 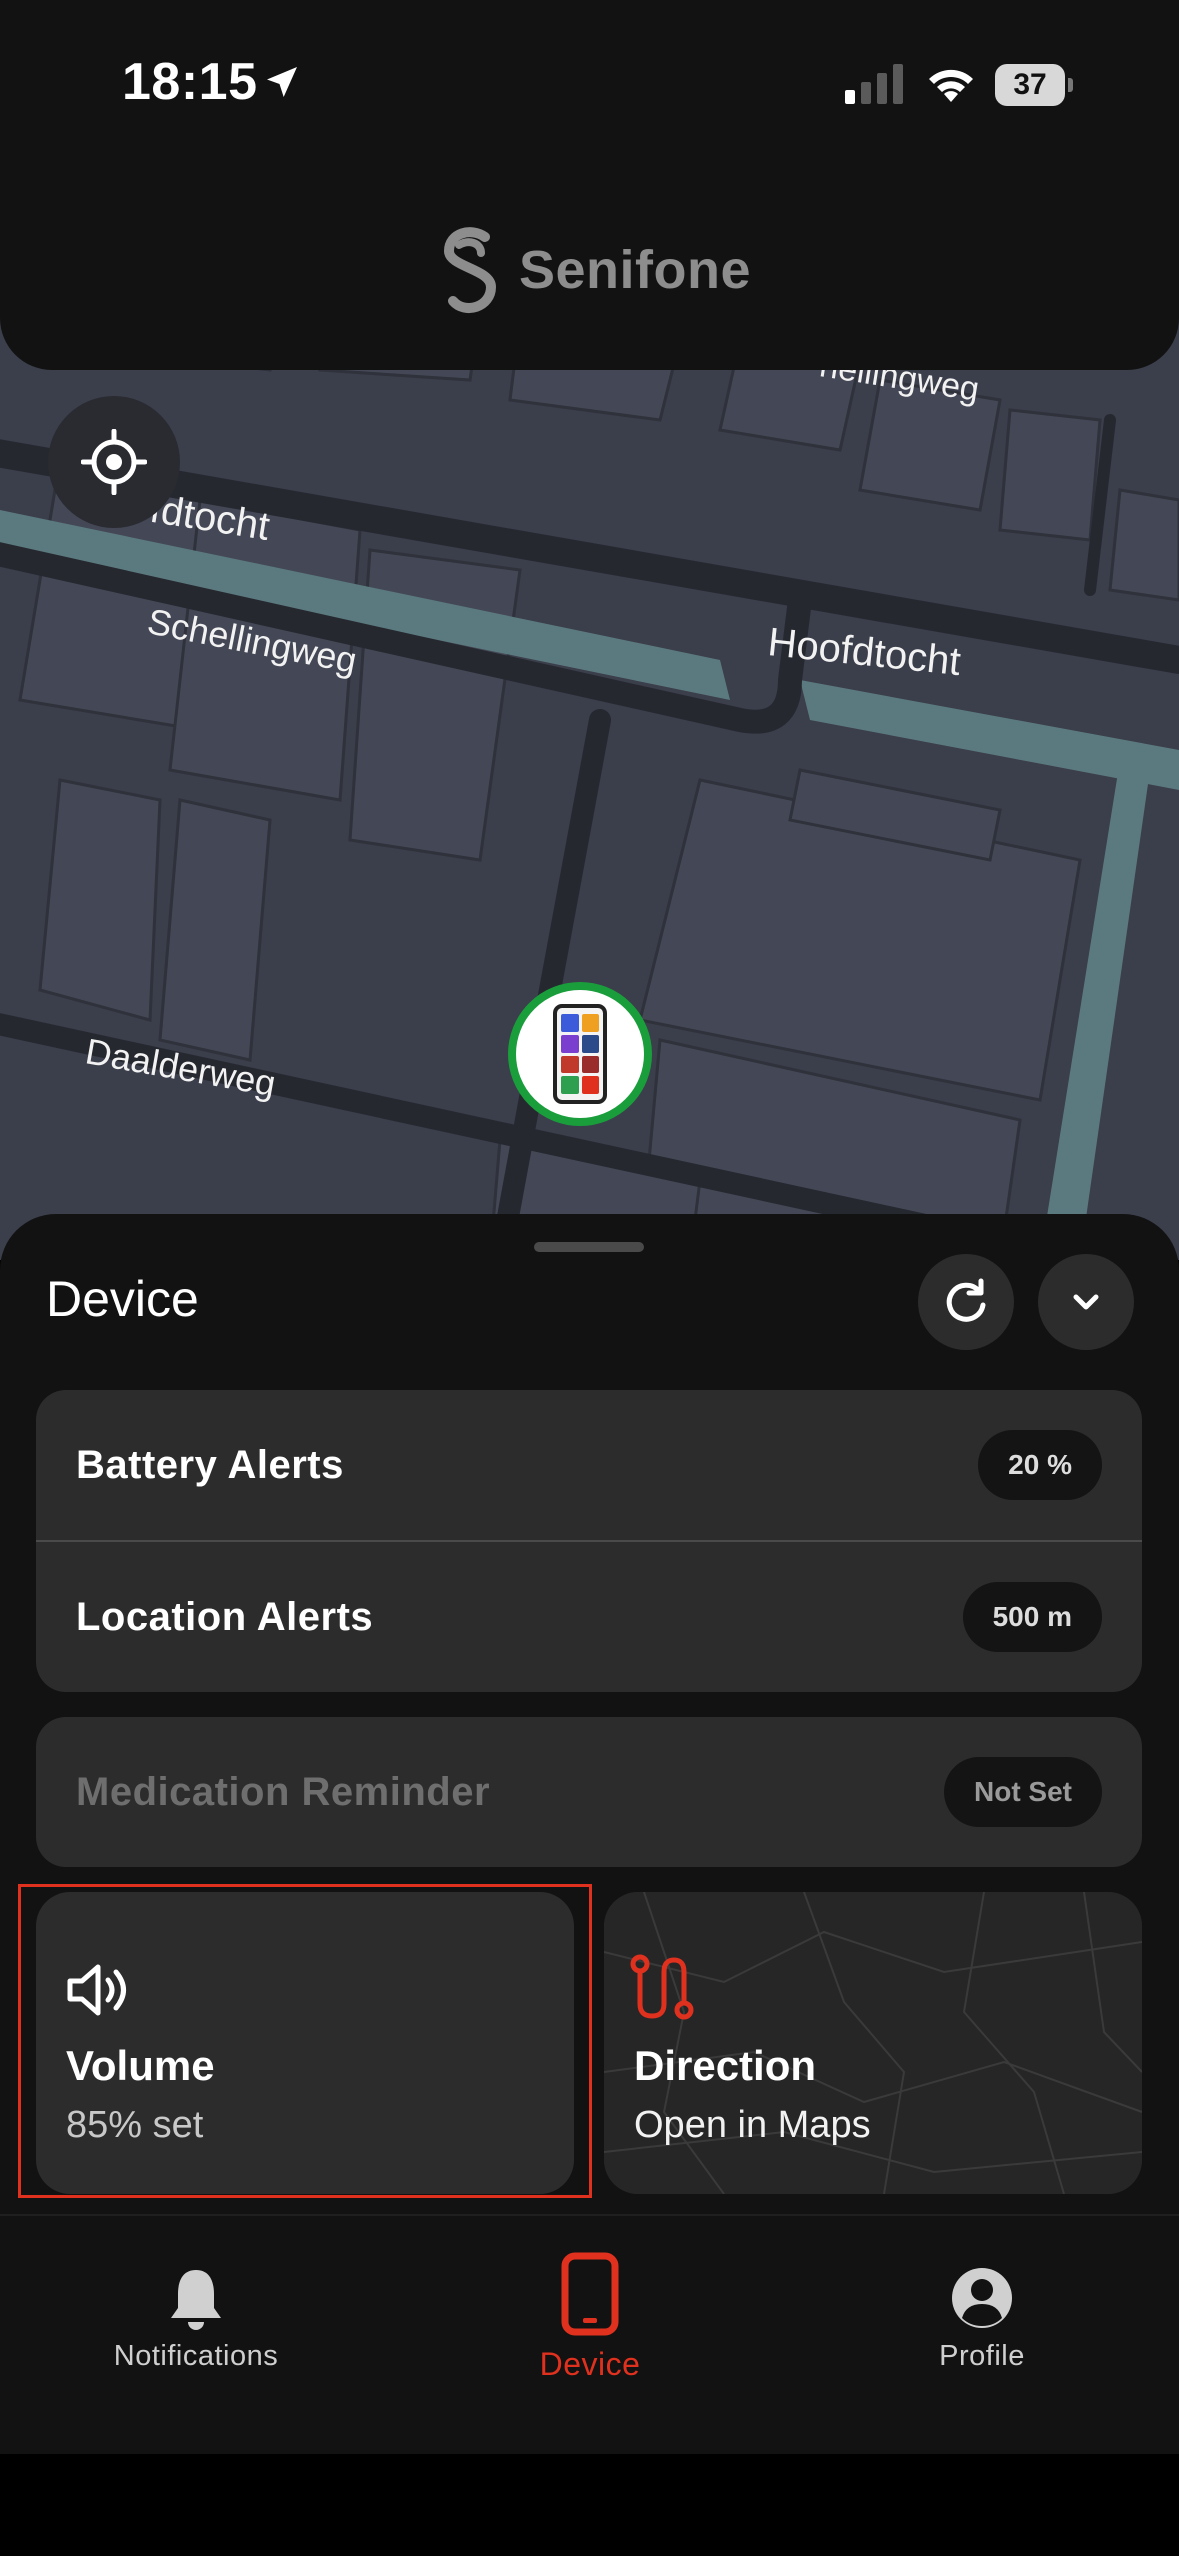 What do you see at coordinates (873, 2043) in the screenshot?
I see `direction-tile: Direction Open in Maps` at bounding box center [873, 2043].